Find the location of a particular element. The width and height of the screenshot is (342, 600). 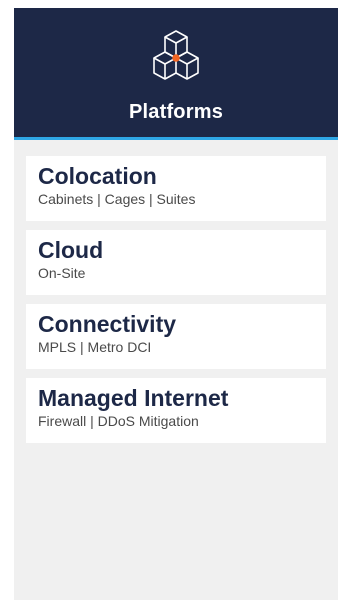

menu-item-subtitle: On-Site is located at coordinates (62, 273).